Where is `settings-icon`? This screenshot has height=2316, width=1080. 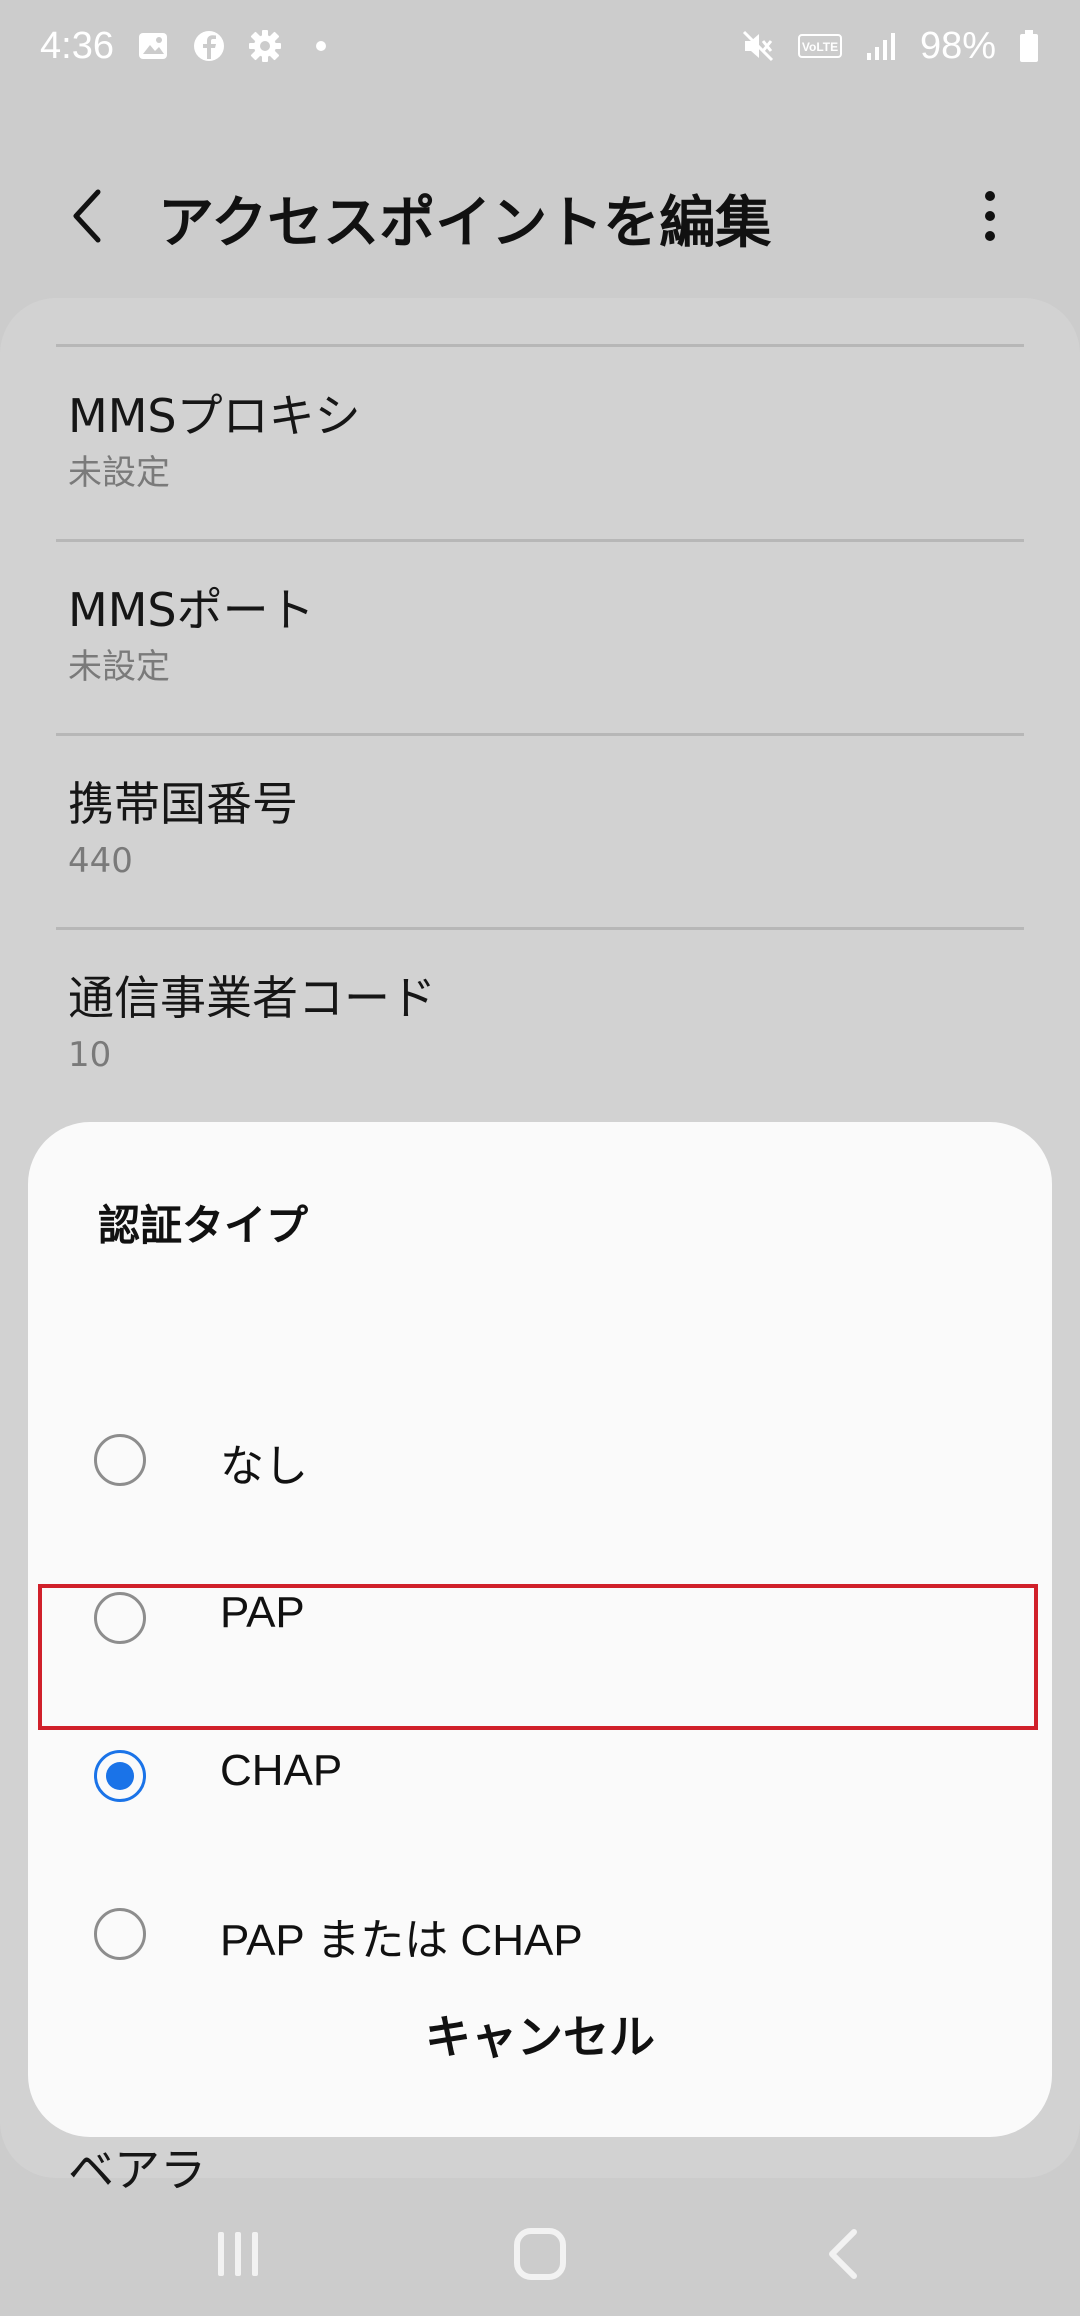 settings-icon is located at coordinates (265, 46).